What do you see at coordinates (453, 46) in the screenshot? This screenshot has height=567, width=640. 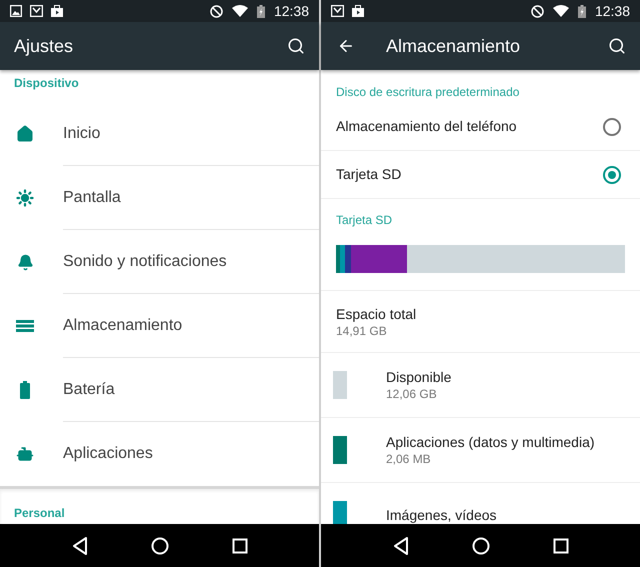 I see `toolbar-title: Almacenamiento` at bounding box center [453, 46].